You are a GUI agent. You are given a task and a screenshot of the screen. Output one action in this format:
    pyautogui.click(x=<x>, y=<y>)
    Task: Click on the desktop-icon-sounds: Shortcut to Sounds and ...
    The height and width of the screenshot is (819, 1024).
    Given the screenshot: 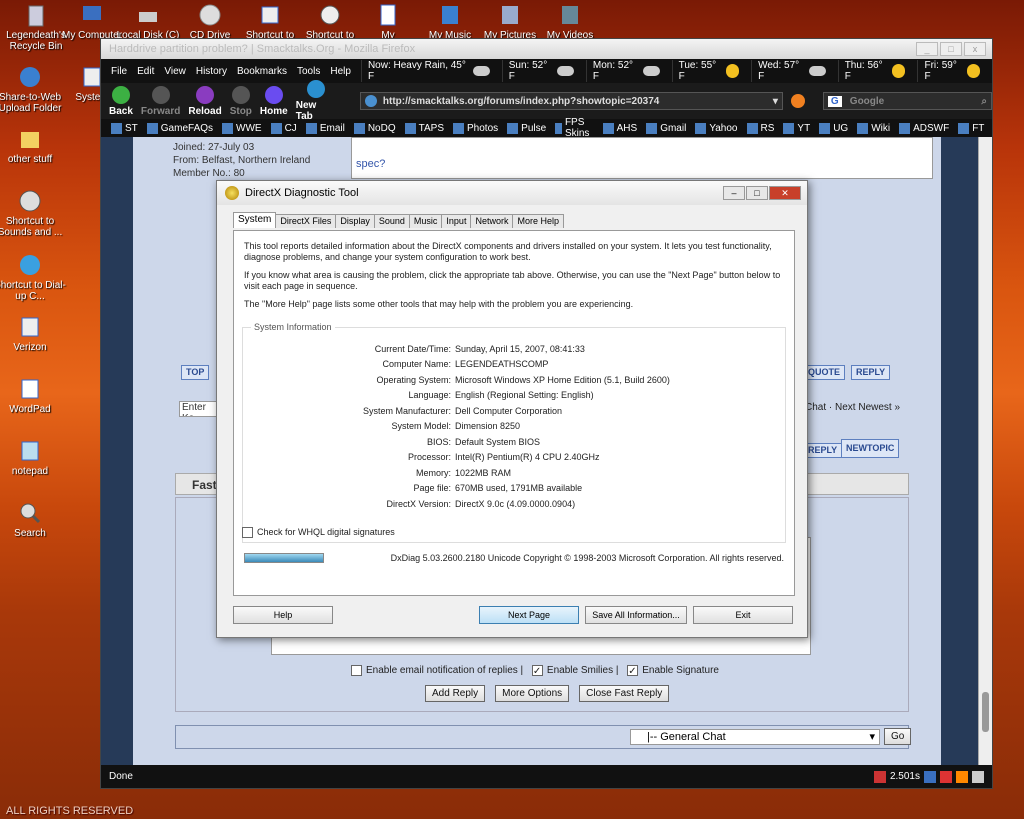 What is the action you would take?
    pyautogui.click(x=33, y=213)
    